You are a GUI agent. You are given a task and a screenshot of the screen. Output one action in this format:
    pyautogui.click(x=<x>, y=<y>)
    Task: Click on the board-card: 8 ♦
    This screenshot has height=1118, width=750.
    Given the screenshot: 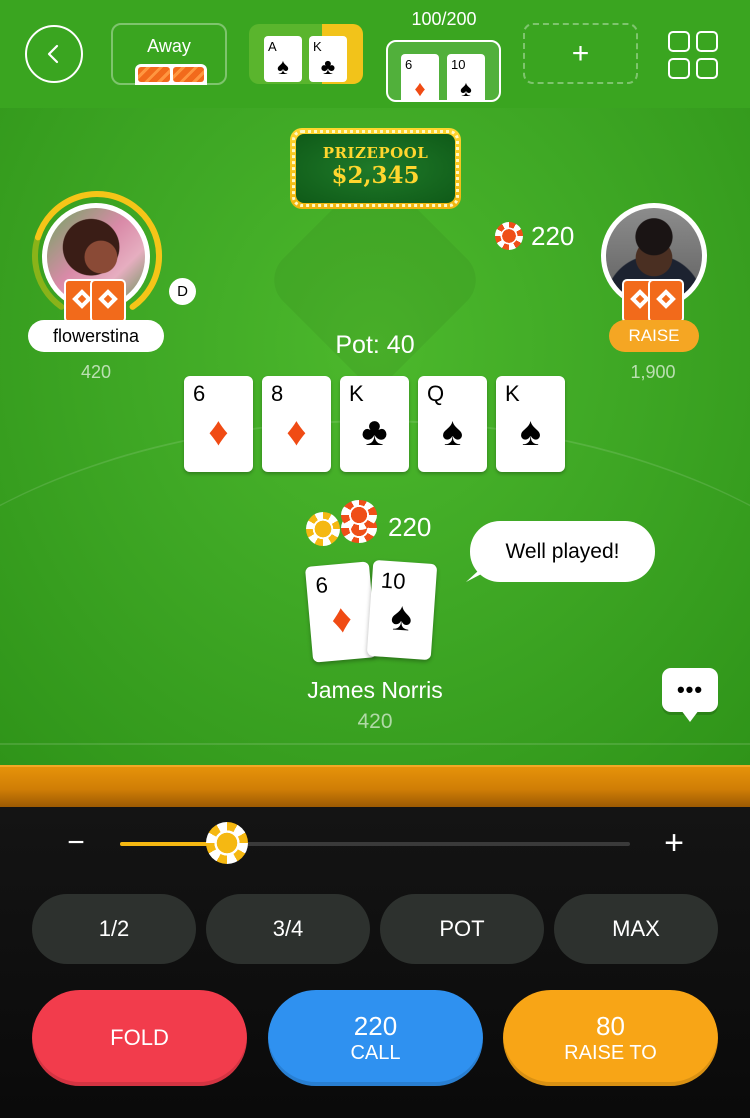 What is the action you would take?
    pyautogui.click(x=296, y=424)
    